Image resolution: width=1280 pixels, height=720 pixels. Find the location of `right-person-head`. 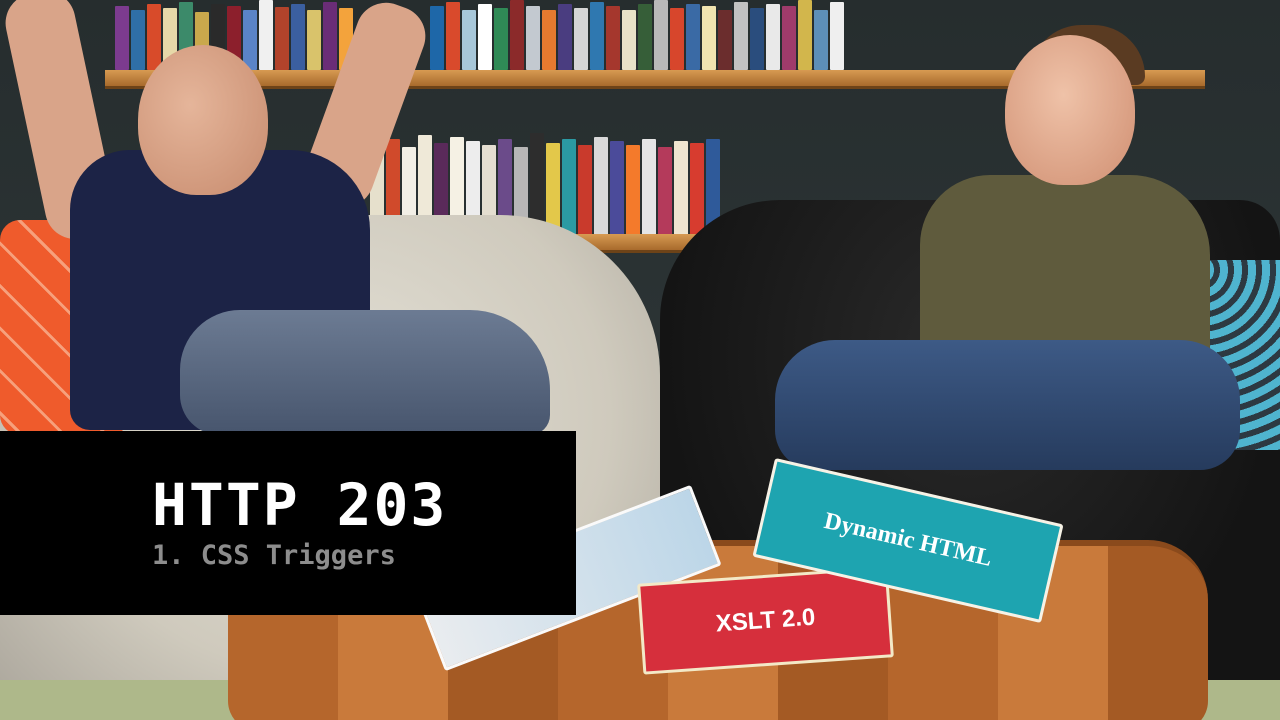

right-person-head is located at coordinates (1070, 110).